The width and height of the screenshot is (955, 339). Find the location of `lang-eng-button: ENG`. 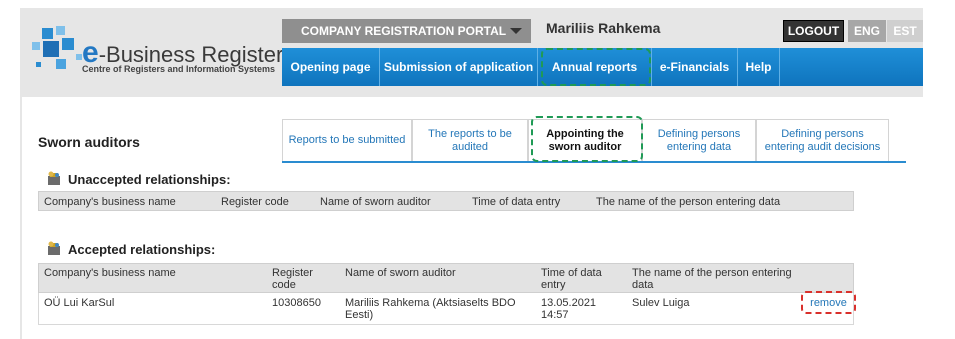

lang-eng-button: ENG is located at coordinates (867, 31).